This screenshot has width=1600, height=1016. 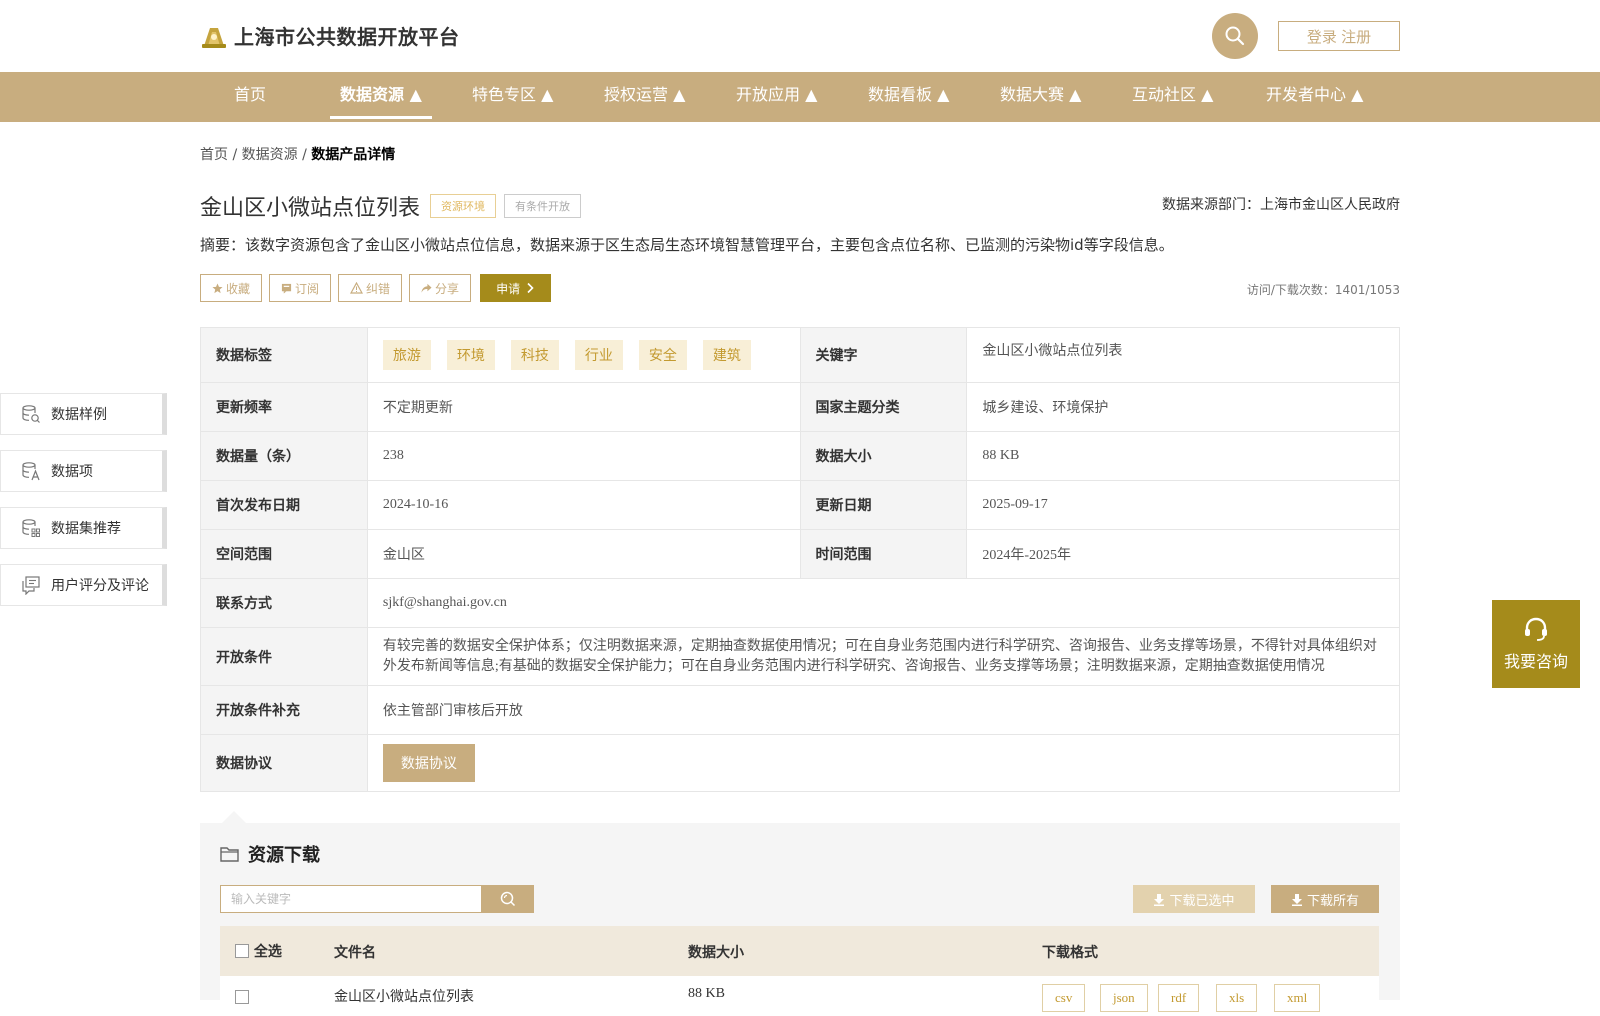 I want to click on theme-value: 城乡建设、环境保护, so click(x=1183, y=407).